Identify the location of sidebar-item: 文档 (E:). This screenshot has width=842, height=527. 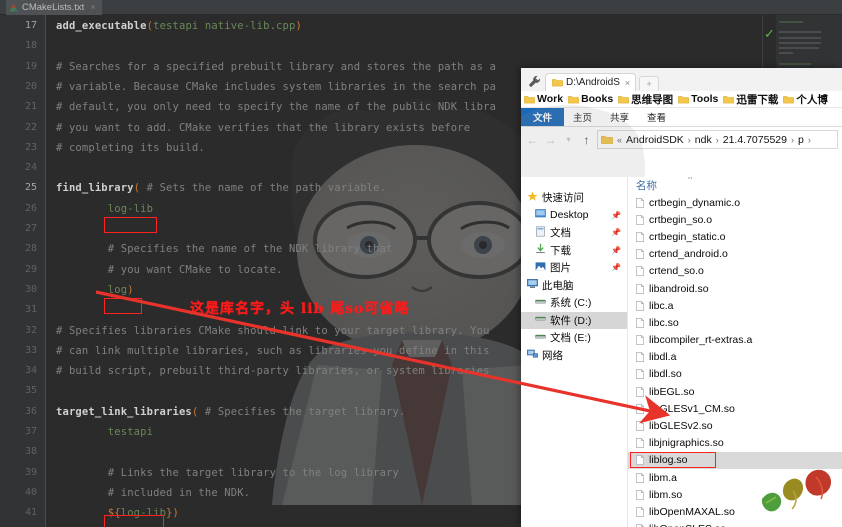
(574, 338).